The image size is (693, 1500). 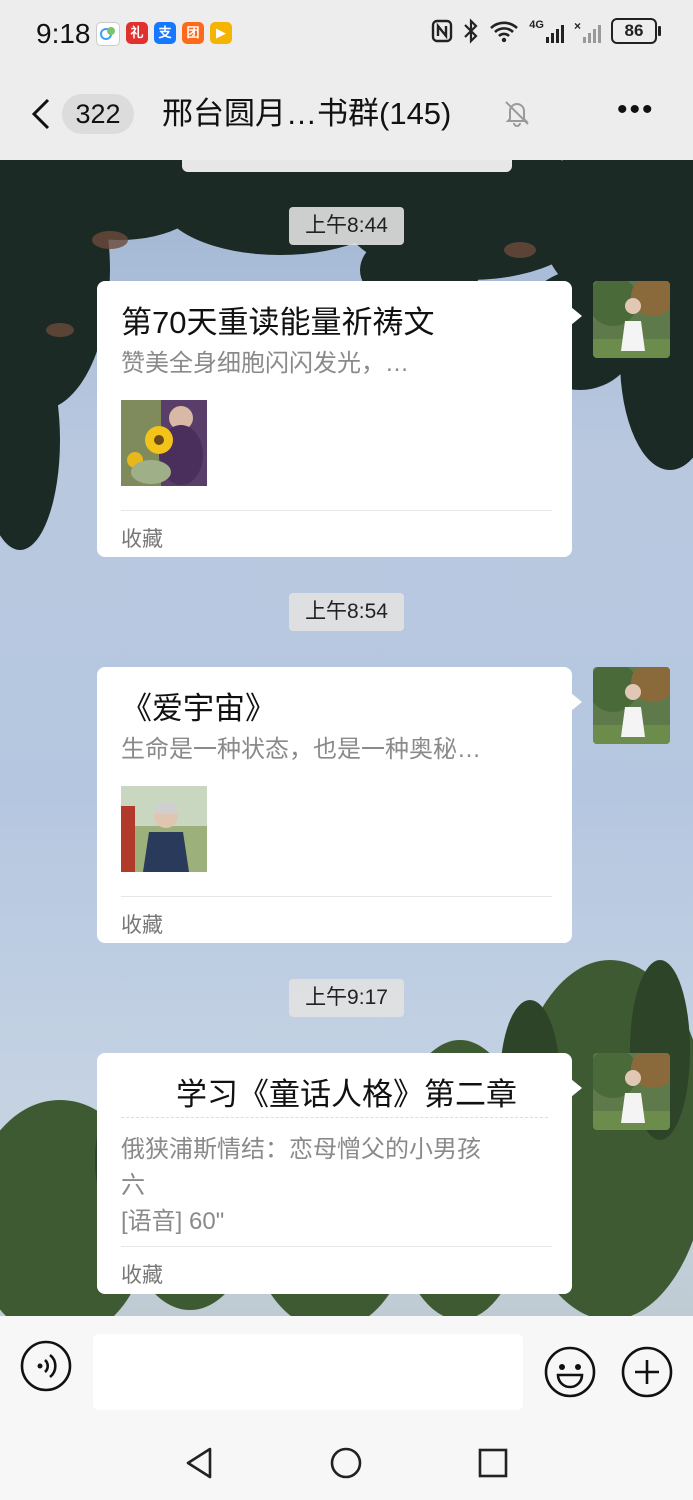 I want to click on bluetooth-icon, so click(x=471, y=31).